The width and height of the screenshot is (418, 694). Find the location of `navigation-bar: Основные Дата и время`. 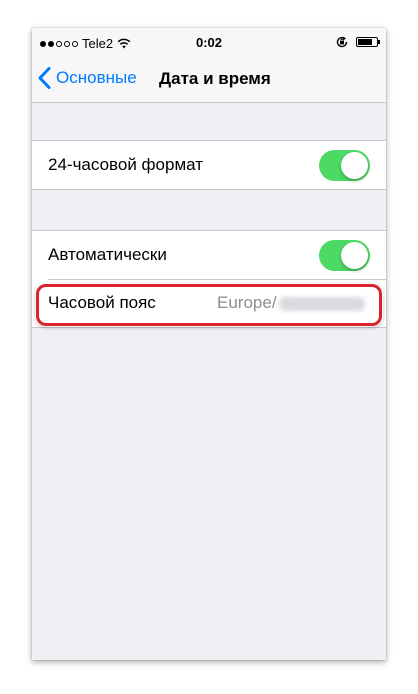

navigation-bar: Основные Дата и время is located at coordinates (209, 80).